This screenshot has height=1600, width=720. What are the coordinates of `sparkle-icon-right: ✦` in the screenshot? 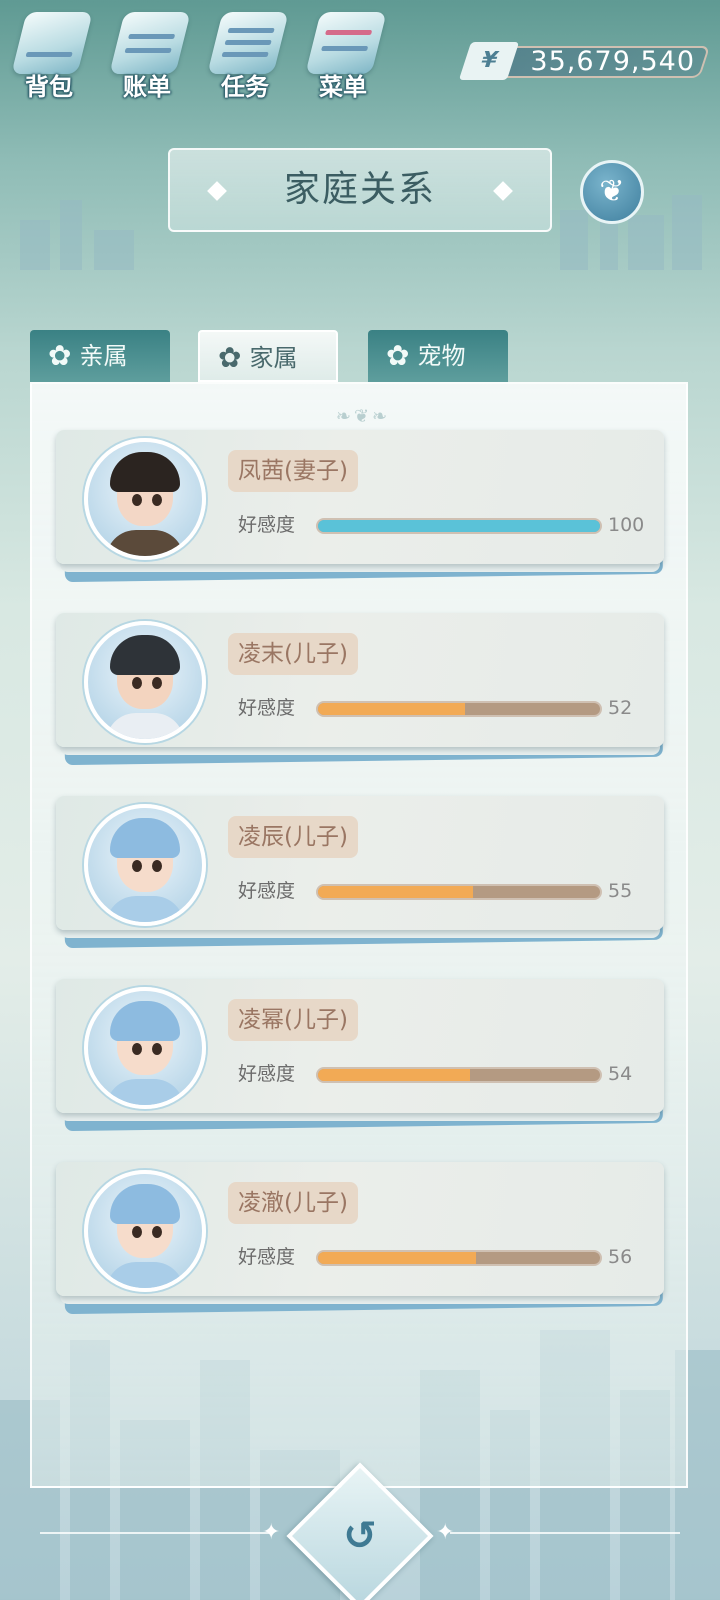 It's located at (445, 1532).